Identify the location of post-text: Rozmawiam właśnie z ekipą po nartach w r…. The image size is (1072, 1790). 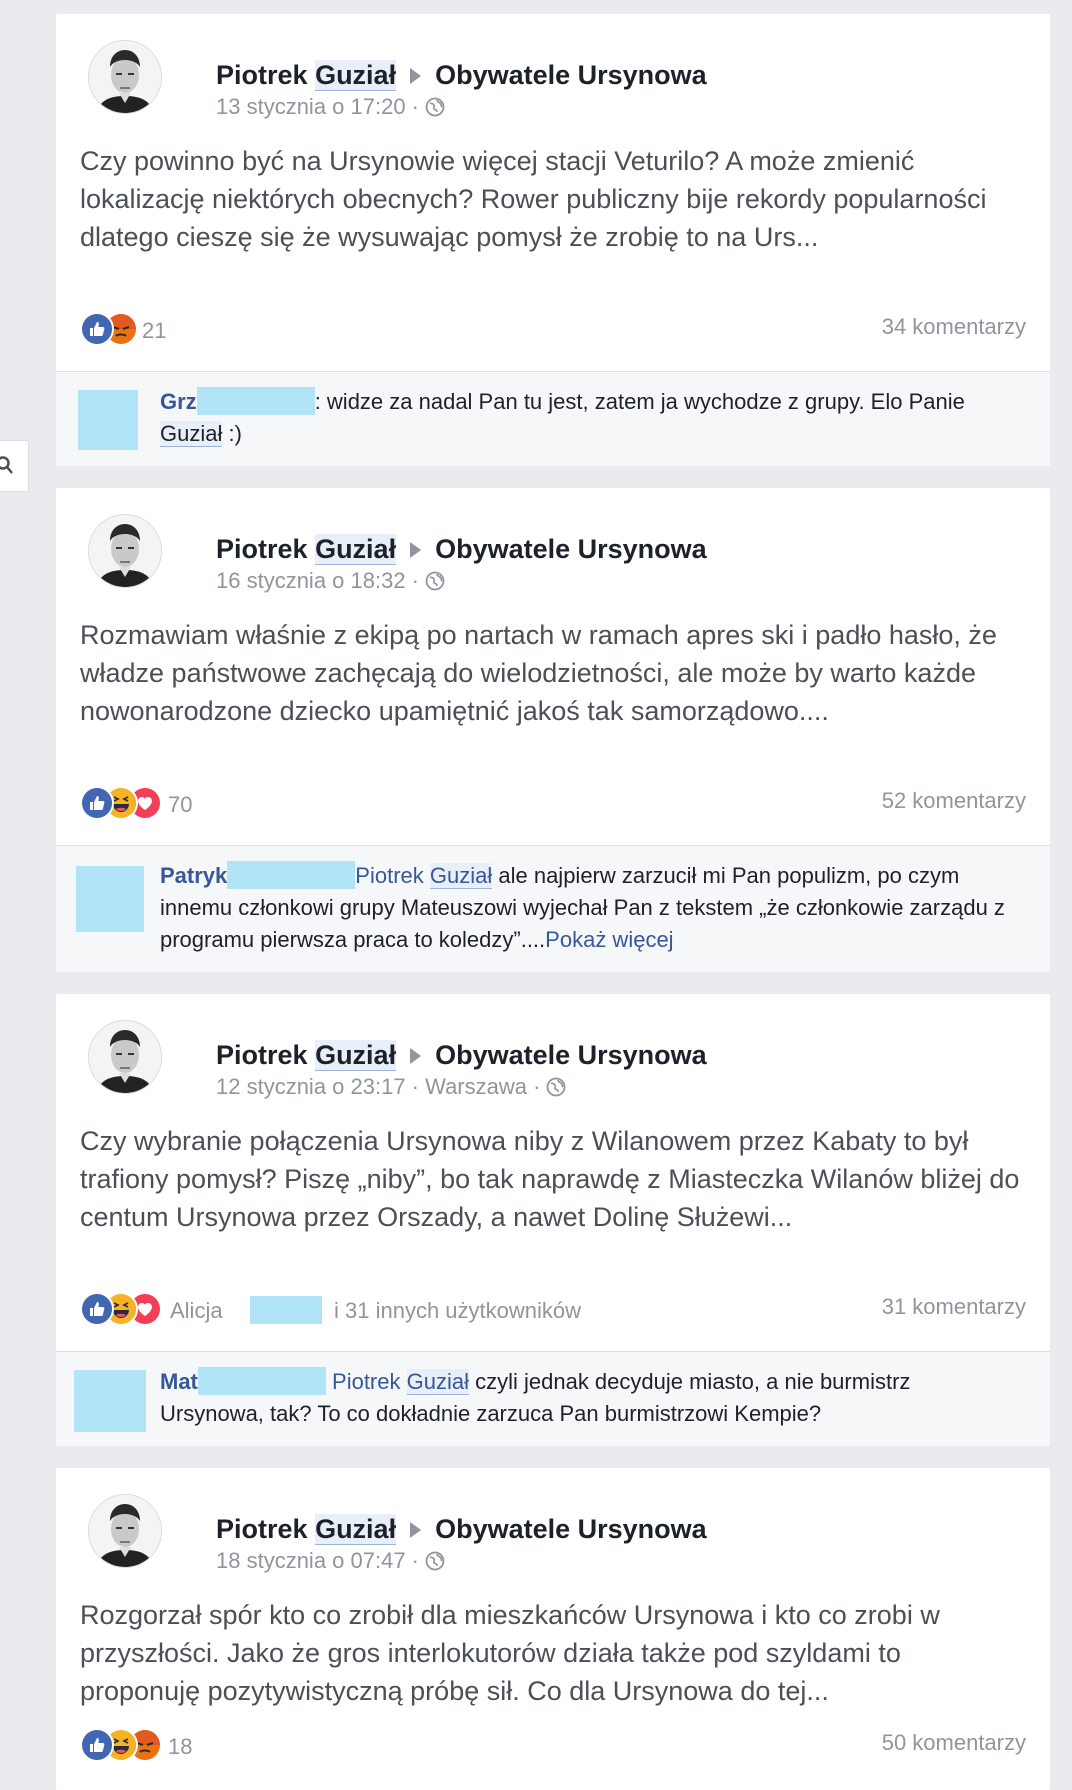
(538, 673).